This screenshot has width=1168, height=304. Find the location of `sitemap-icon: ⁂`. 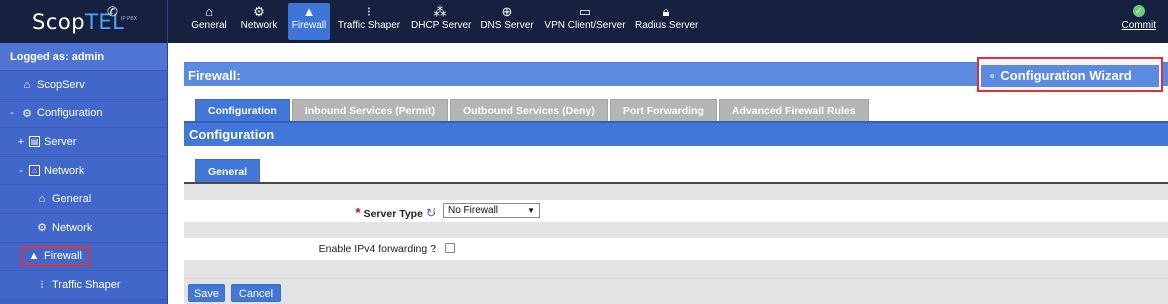

sitemap-icon: ⁂ is located at coordinates (440, 11).